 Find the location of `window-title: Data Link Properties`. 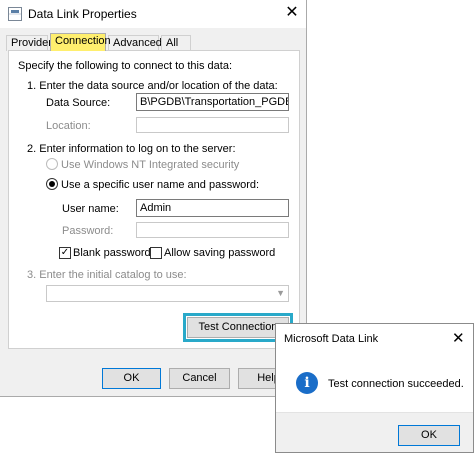

window-title: Data Link Properties is located at coordinates (82, 14).